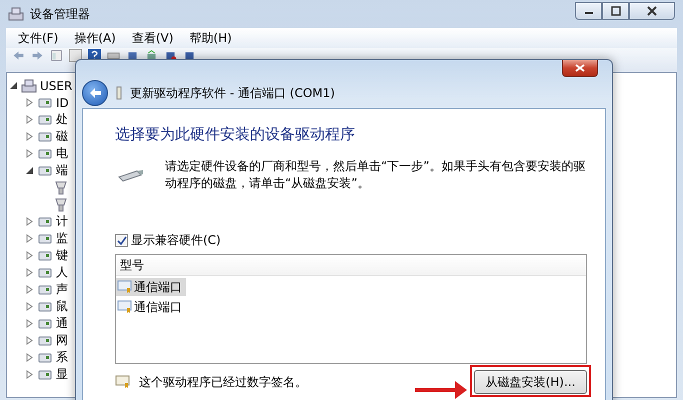  Describe the element at coordinates (75, 55) in the screenshot. I see `window-icon` at that location.